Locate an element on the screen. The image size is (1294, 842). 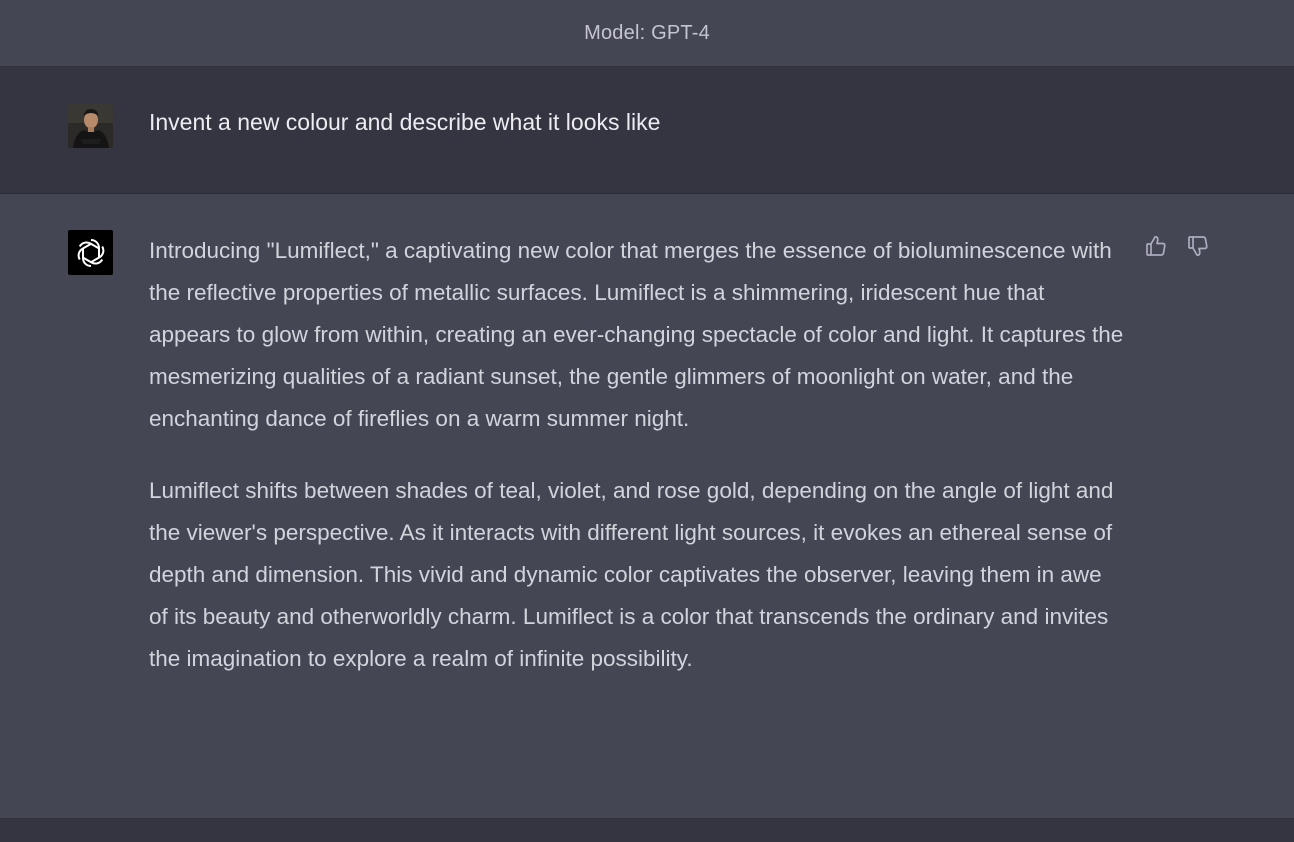
model-header: Model: GPT-4 is located at coordinates (647, 33).